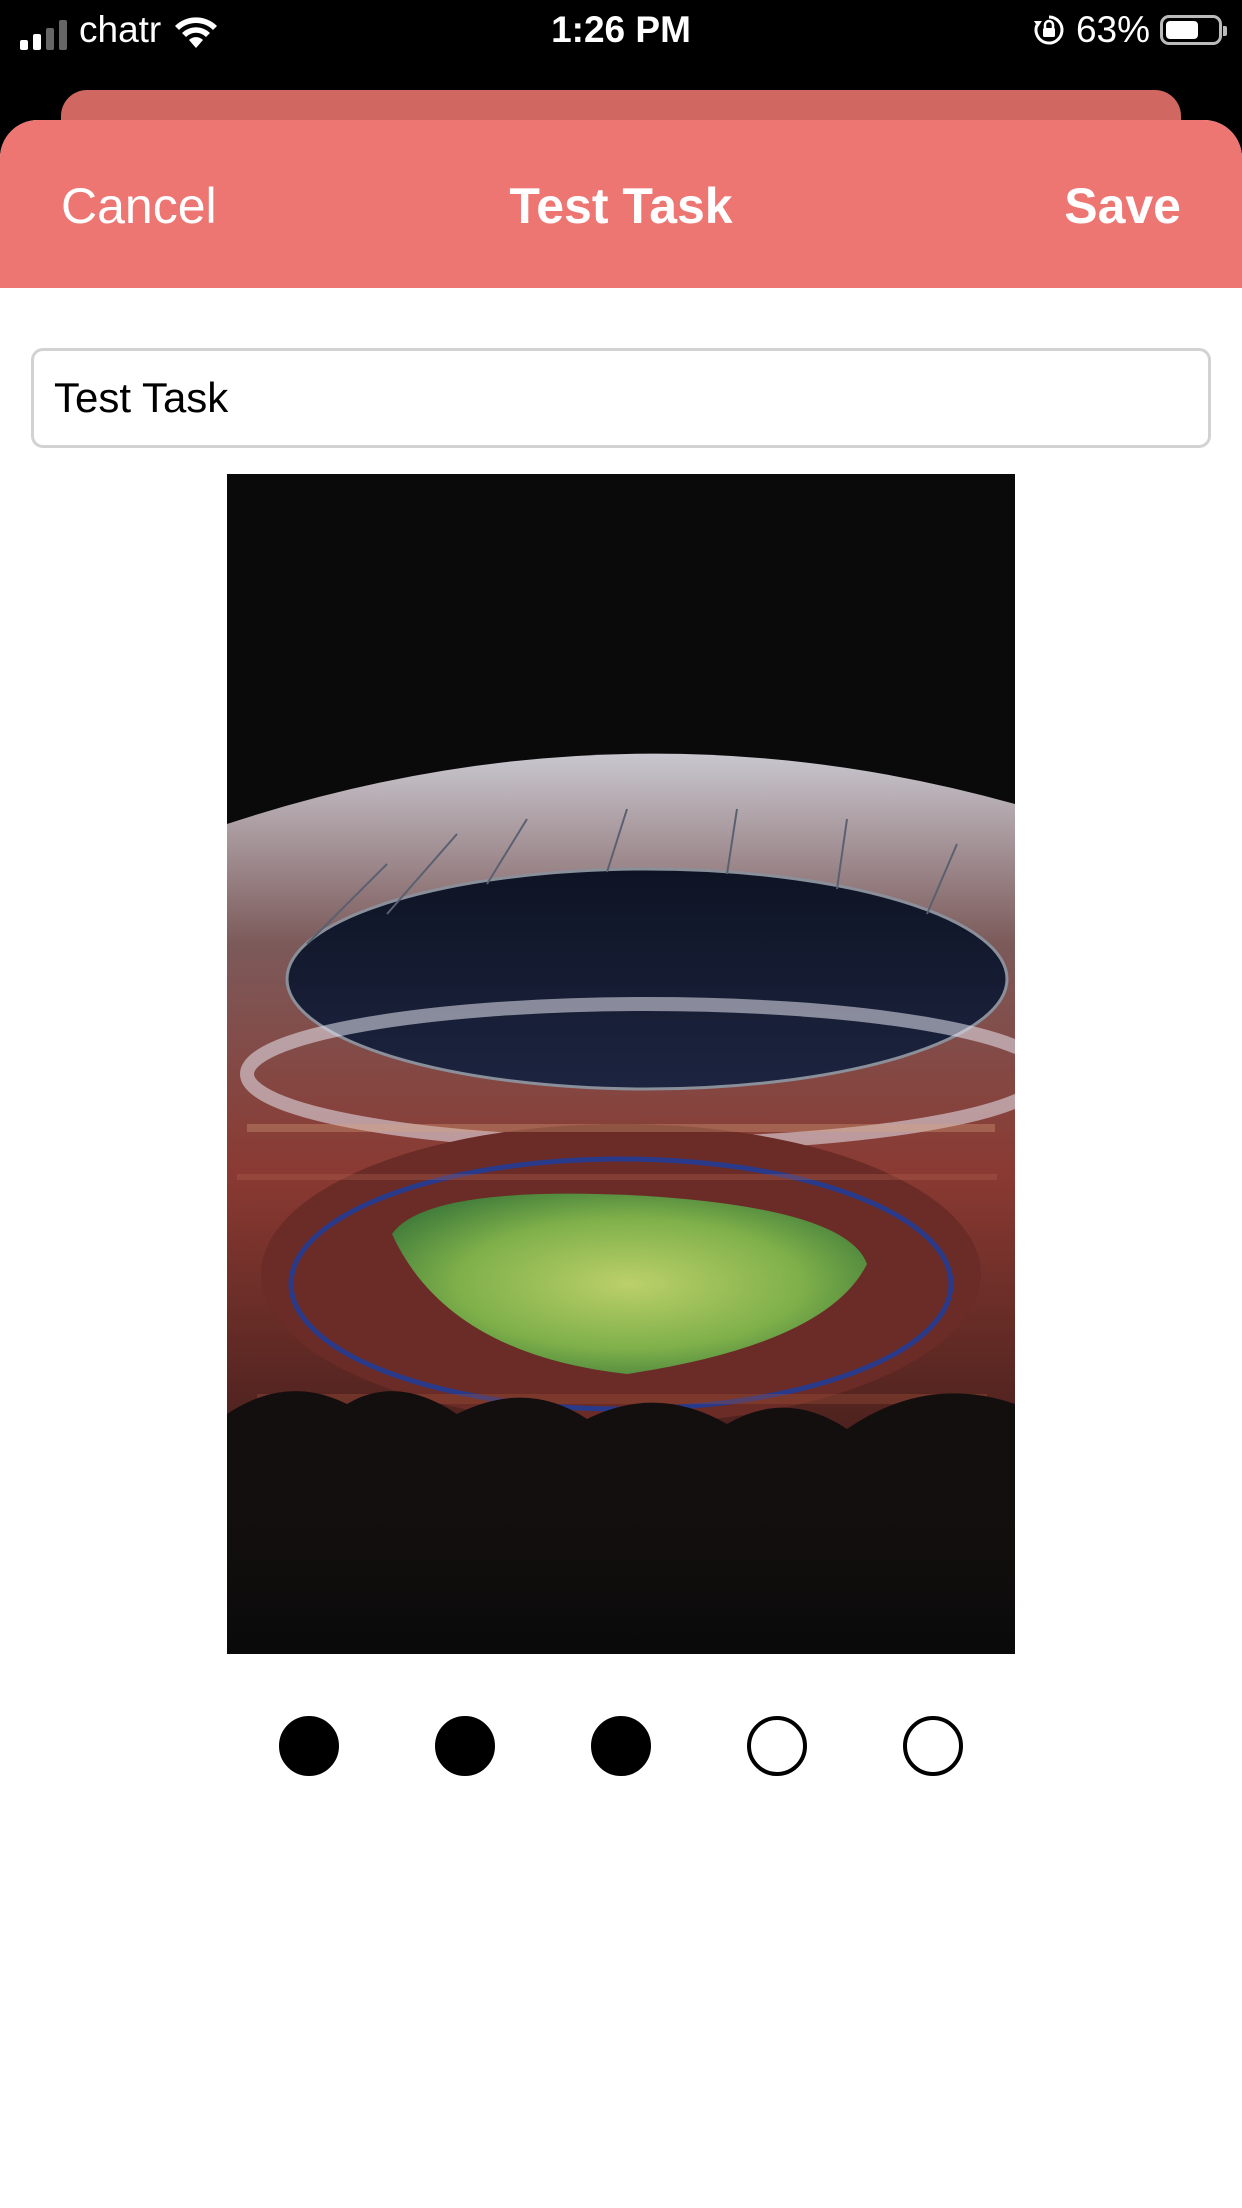 The width and height of the screenshot is (1242, 2208). Describe the element at coordinates (621, 31) in the screenshot. I see `status-bar: chatr 1:26 PM 63%` at that location.